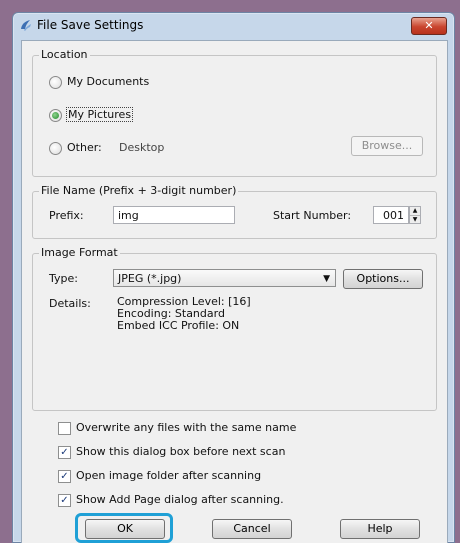  What do you see at coordinates (178, 325) in the screenshot?
I see `details-line: Embed ICC Profile: ON` at bounding box center [178, 325].